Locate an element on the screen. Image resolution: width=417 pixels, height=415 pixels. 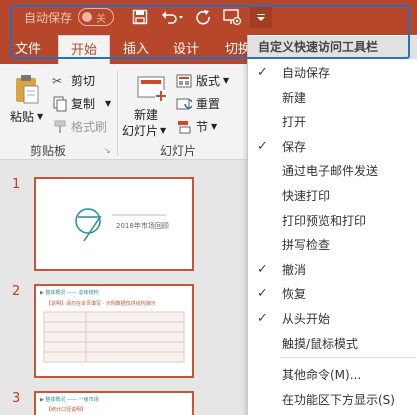
autosave-label: 自动保存 is located at coordinates (48, 18).